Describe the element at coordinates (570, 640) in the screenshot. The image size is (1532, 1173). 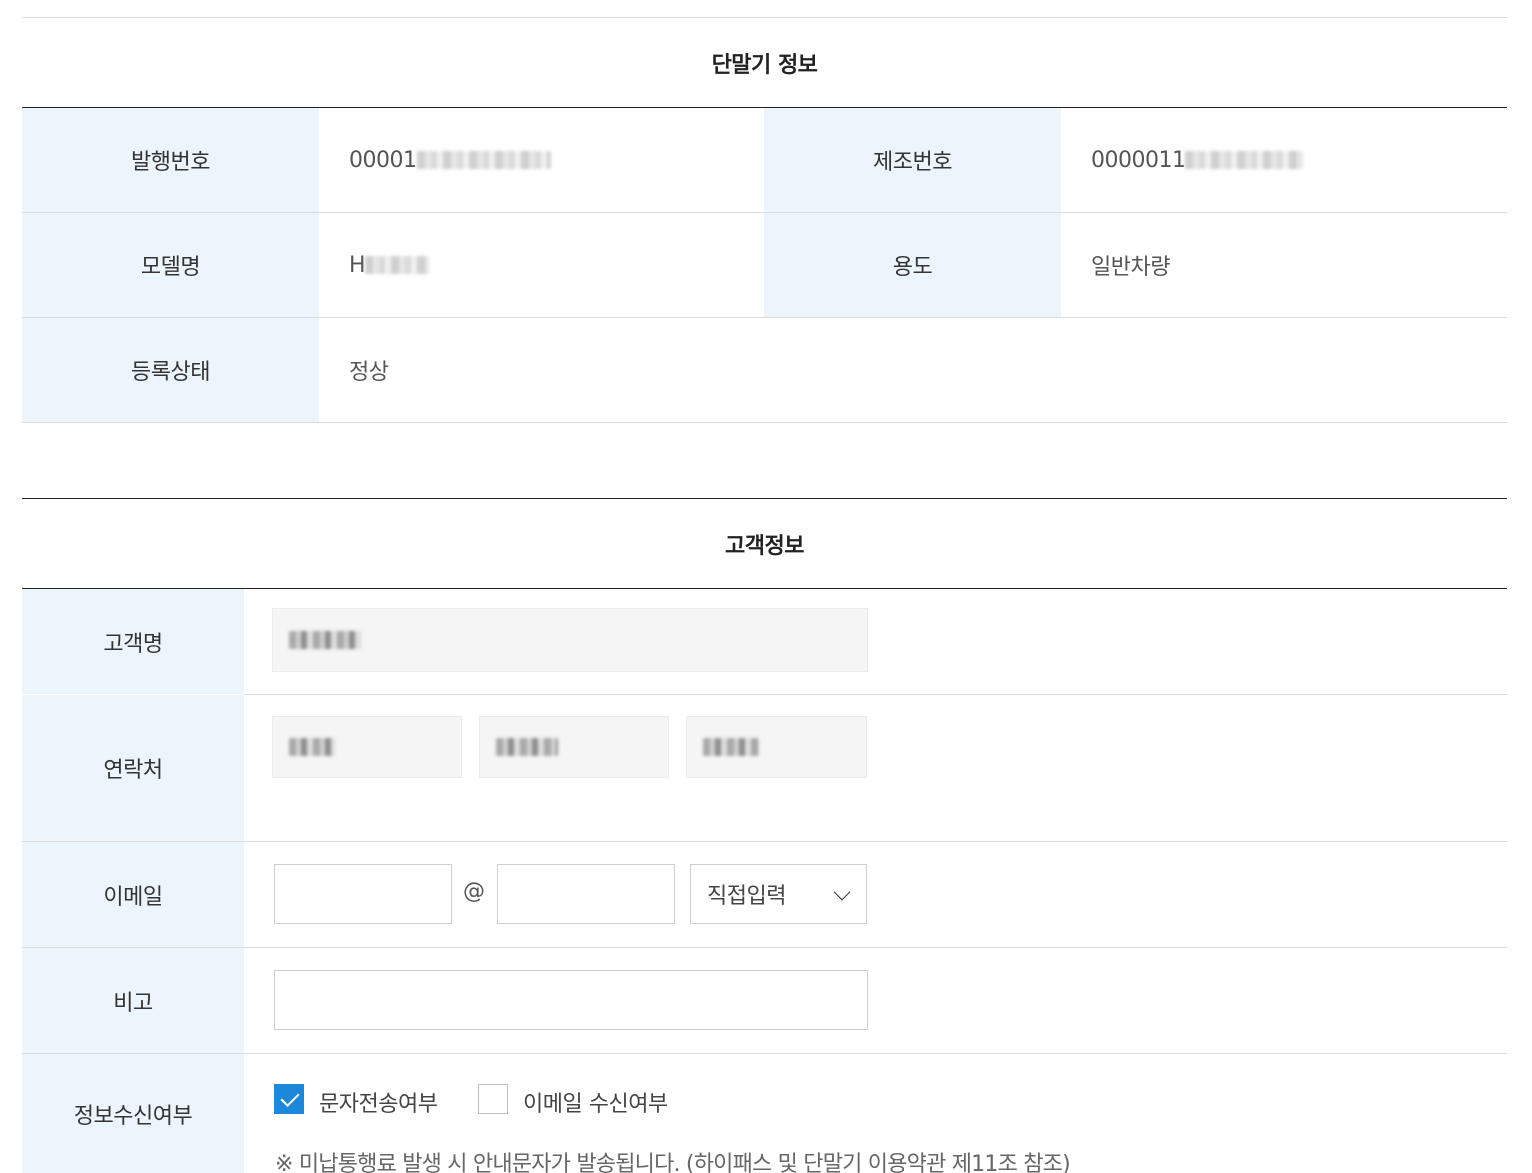
I see `customer-name-field` at that location.